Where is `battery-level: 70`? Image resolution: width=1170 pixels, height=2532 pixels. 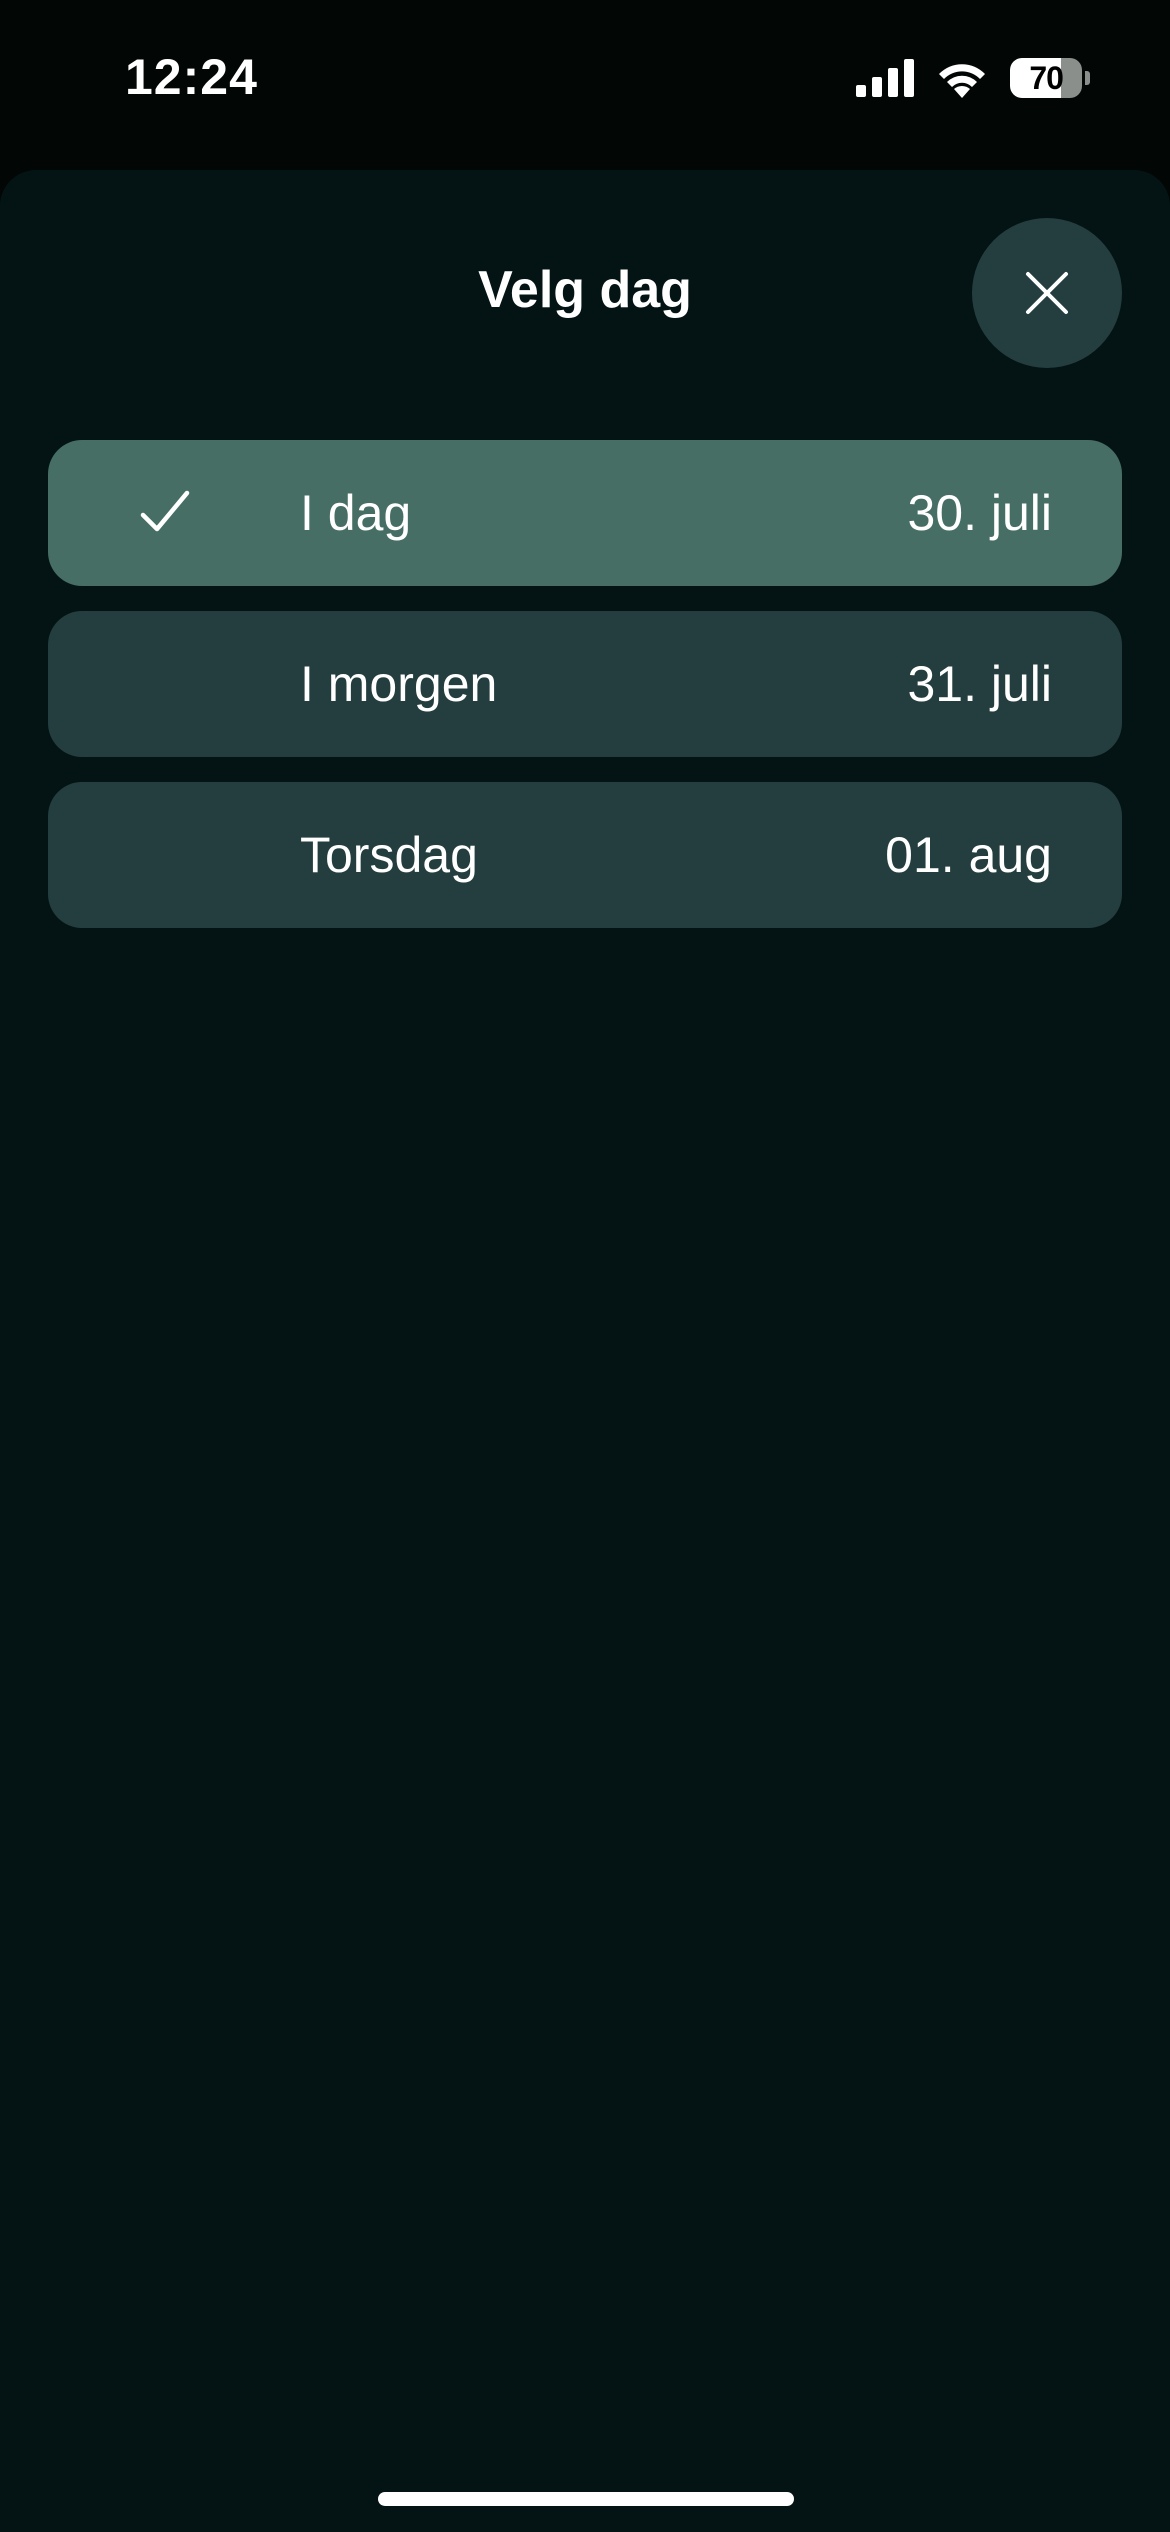
battery-level: 70 is located at coordinates (1046, 77).